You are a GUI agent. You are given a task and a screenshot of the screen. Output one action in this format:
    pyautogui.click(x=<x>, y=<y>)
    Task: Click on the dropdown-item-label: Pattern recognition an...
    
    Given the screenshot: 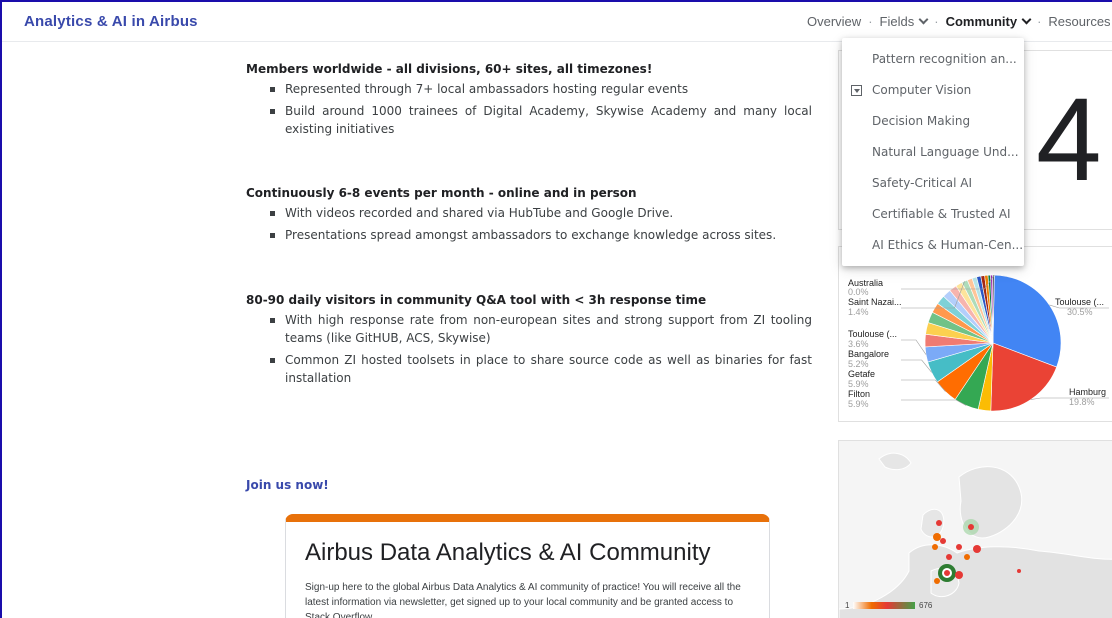 What is the action you would take?
    pyautogui.click(x=944, y=59)
    